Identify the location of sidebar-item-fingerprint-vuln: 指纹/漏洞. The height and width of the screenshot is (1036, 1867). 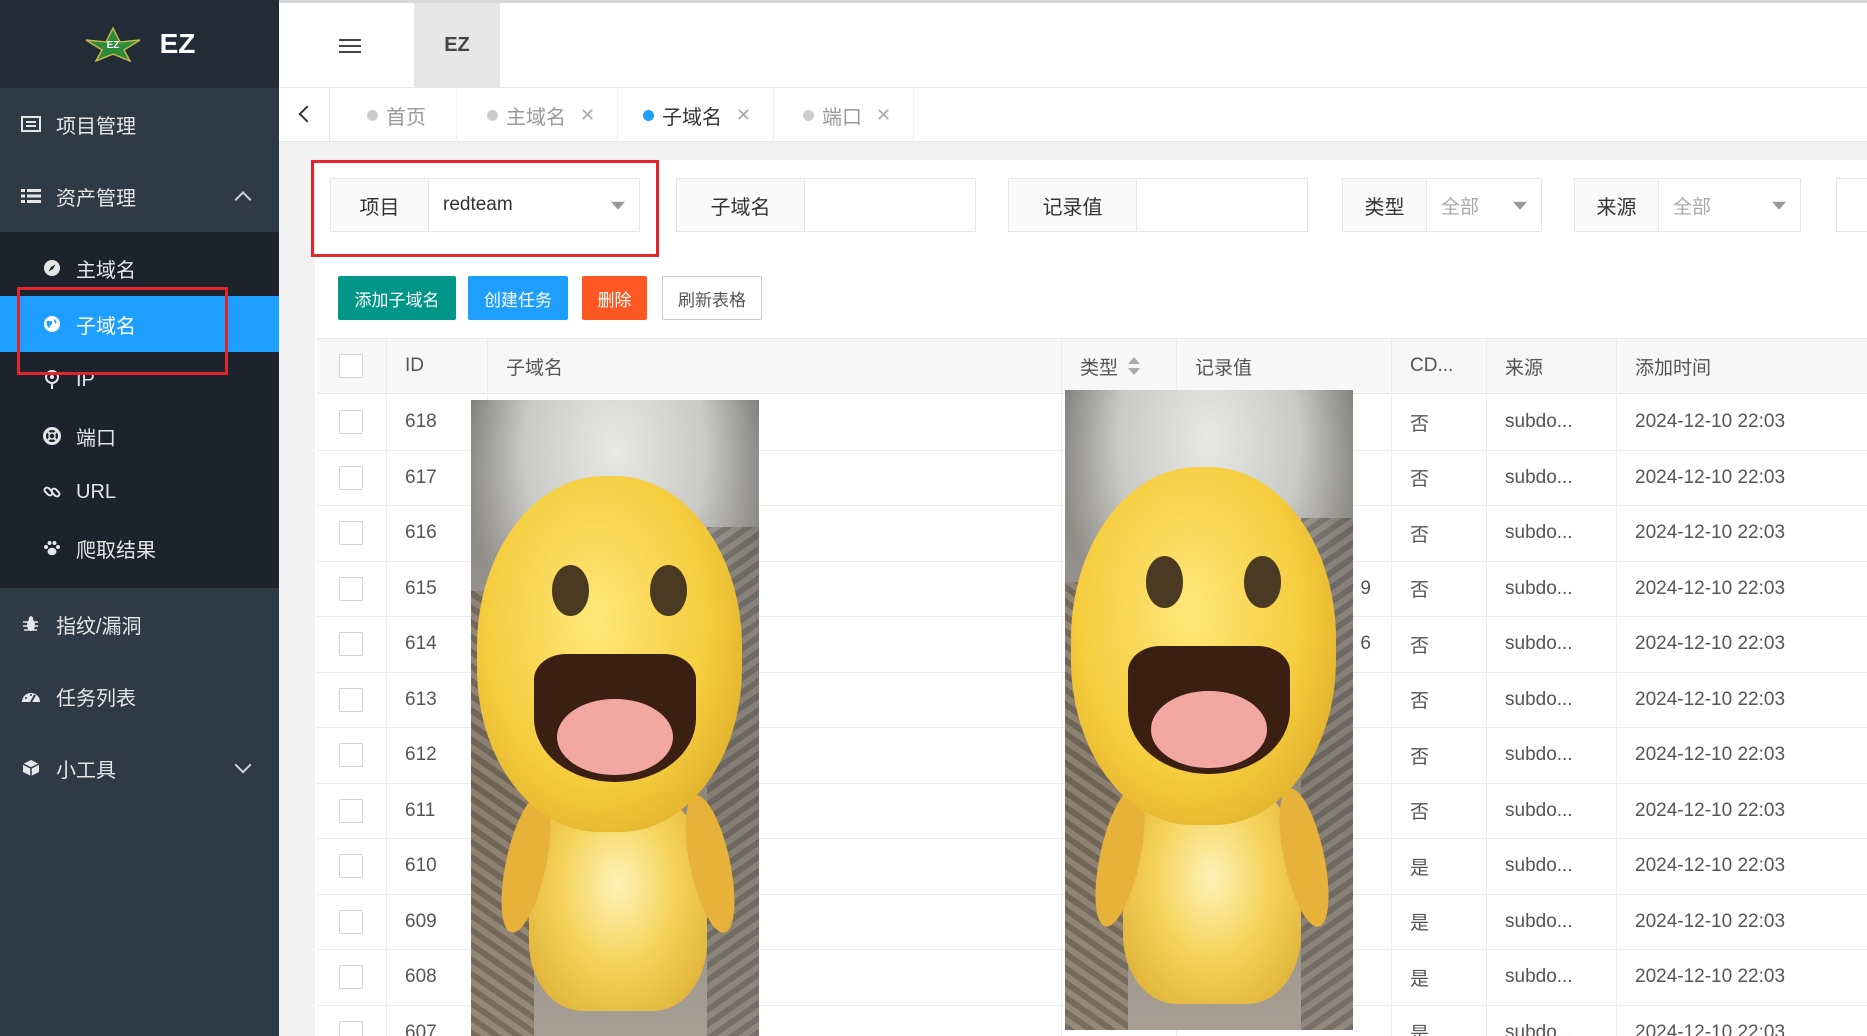
(139, 624).